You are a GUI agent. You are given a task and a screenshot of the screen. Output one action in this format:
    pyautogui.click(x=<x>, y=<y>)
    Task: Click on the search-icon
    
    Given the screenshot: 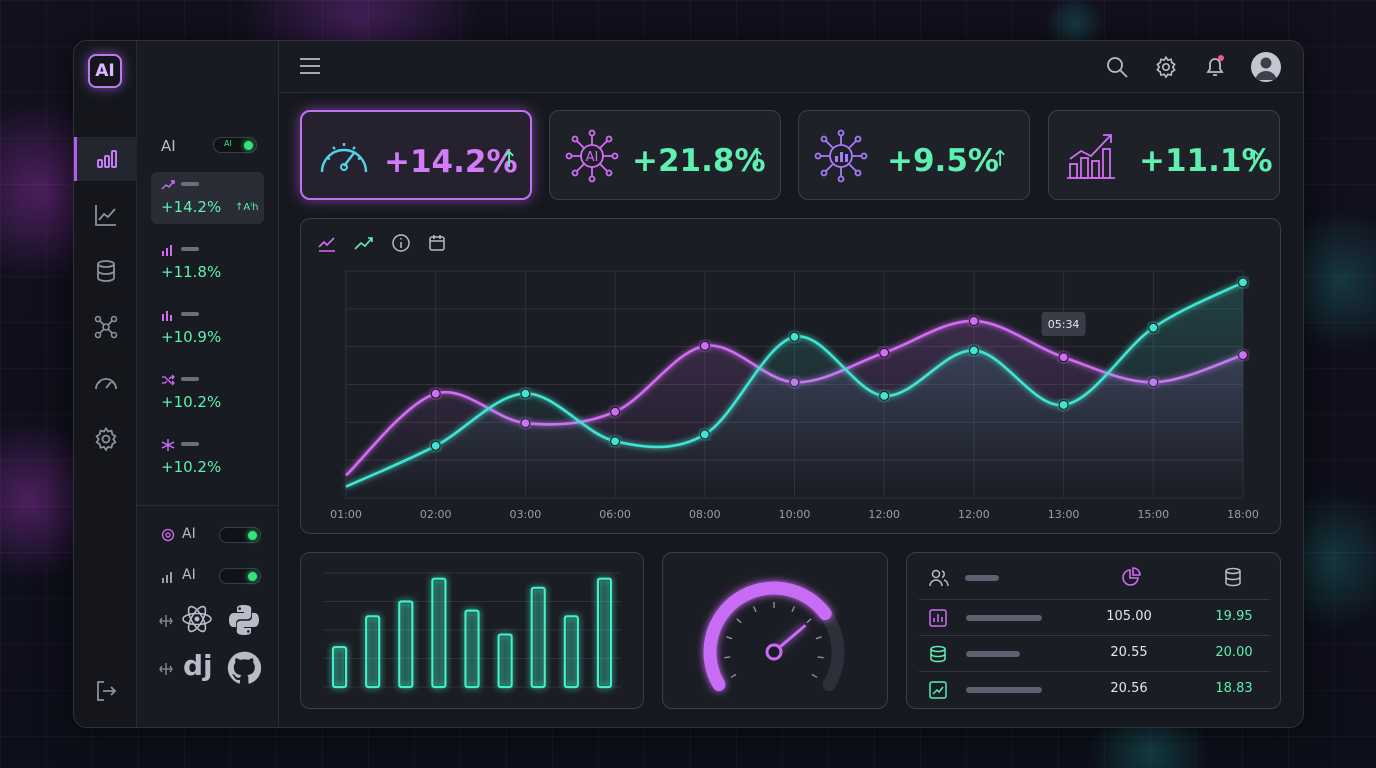 What is the action you would take?
    pyautogui.click(x=1117, y=67)
    